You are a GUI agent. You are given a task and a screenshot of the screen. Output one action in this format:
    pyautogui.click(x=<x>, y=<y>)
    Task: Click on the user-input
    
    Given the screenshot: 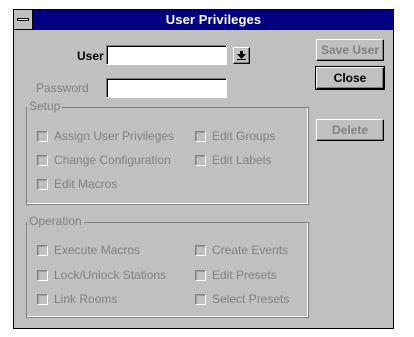 What is the action you would take?
    pyautogui.click(x=166, y=55)
    